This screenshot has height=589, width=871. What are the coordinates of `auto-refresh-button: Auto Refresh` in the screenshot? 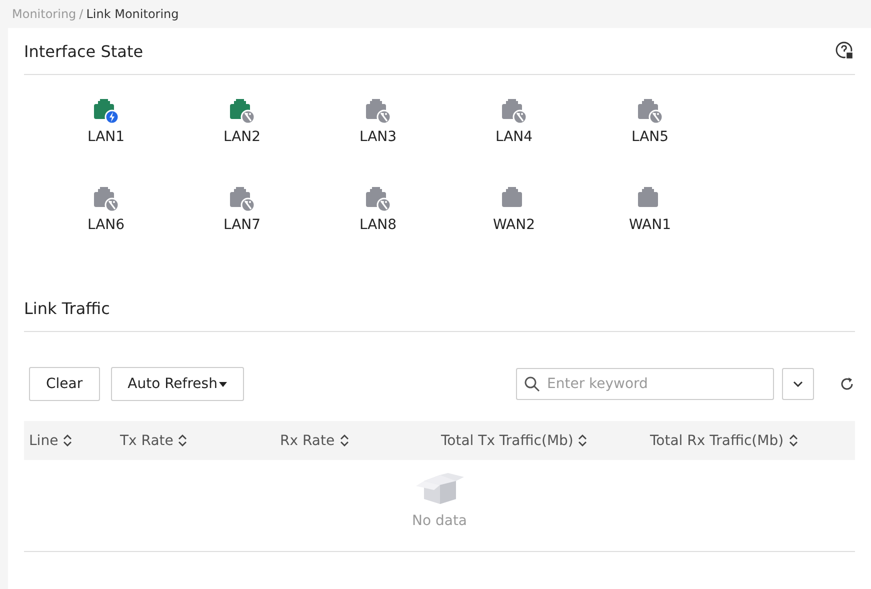 It's located at (177, 384).